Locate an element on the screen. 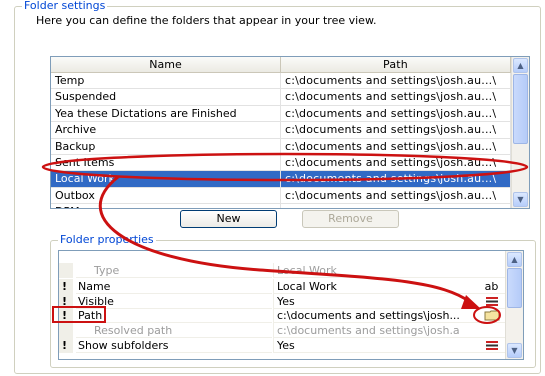 The height and width of the screenshot is (376, 545). property-row: Type Local Work is located at coordinates (282, 270).